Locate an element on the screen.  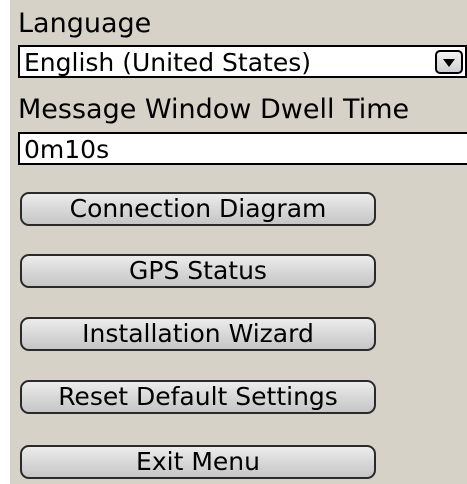
chevron-down-icon is located at coordinates (449, 62).